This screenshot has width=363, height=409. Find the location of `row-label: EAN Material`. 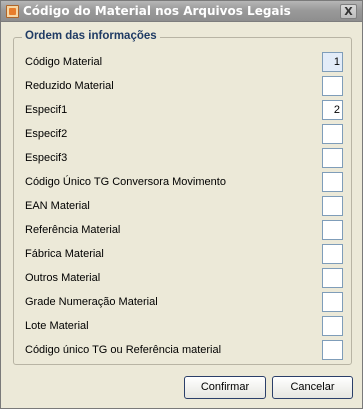

row-label: EAN Material is located at coordinates (57, 206).